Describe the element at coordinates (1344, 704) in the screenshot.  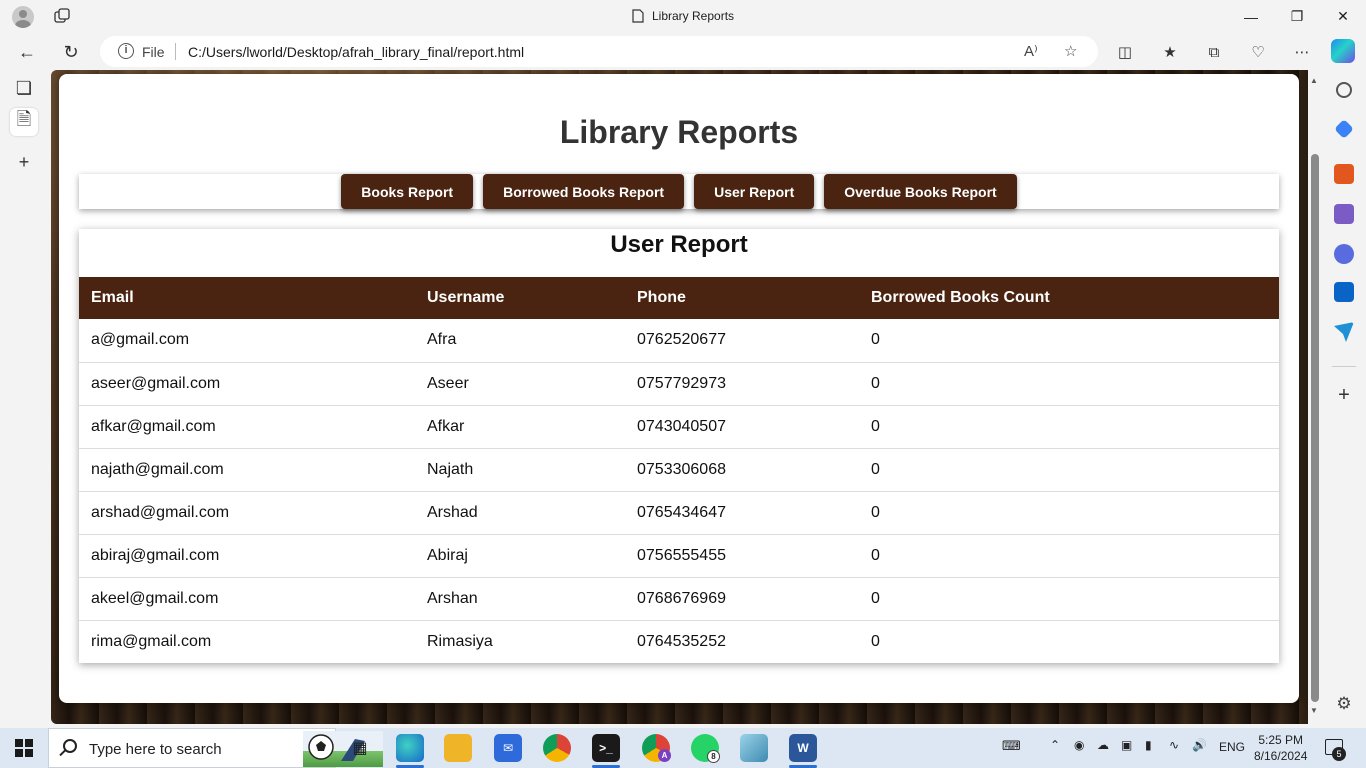
I see `sidebar-settings-gear-icon: ⚙` at that location.